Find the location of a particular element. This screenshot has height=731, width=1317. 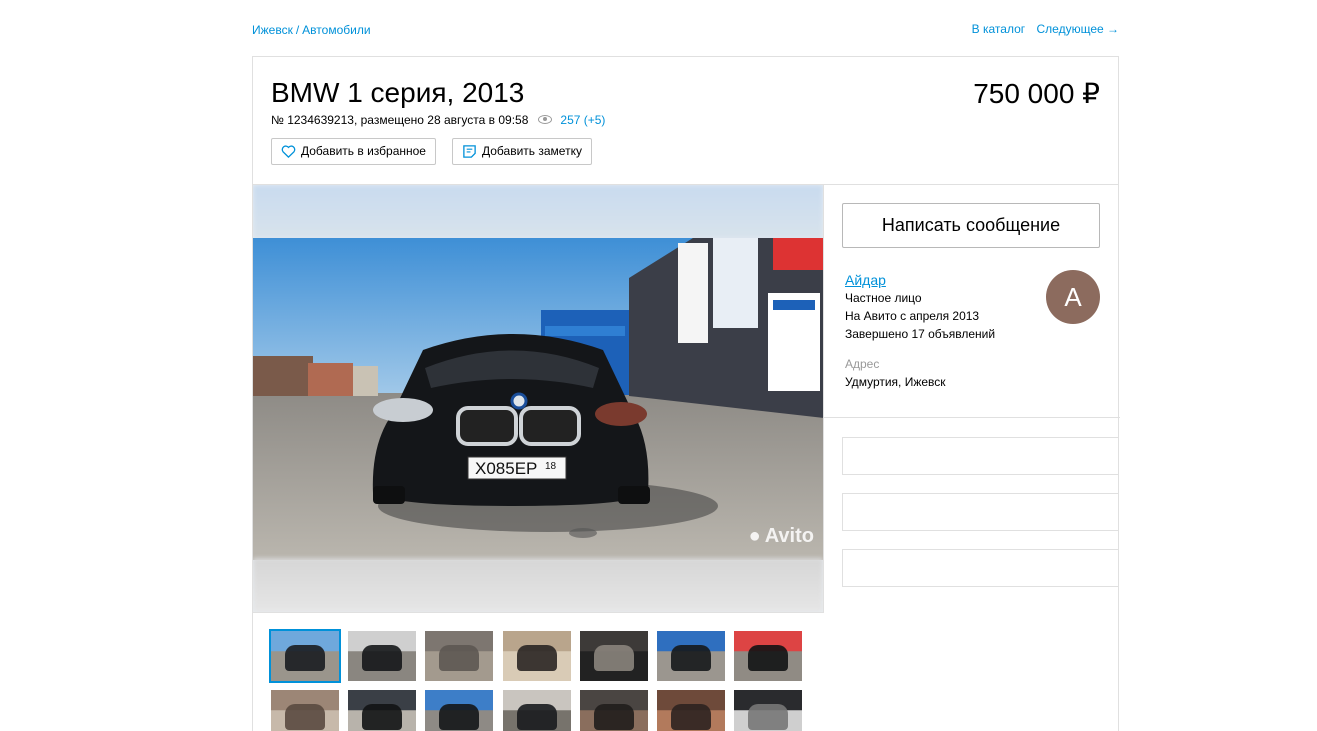

listing-price: 750 000 ₽ is located at coordinates (1036, 93).